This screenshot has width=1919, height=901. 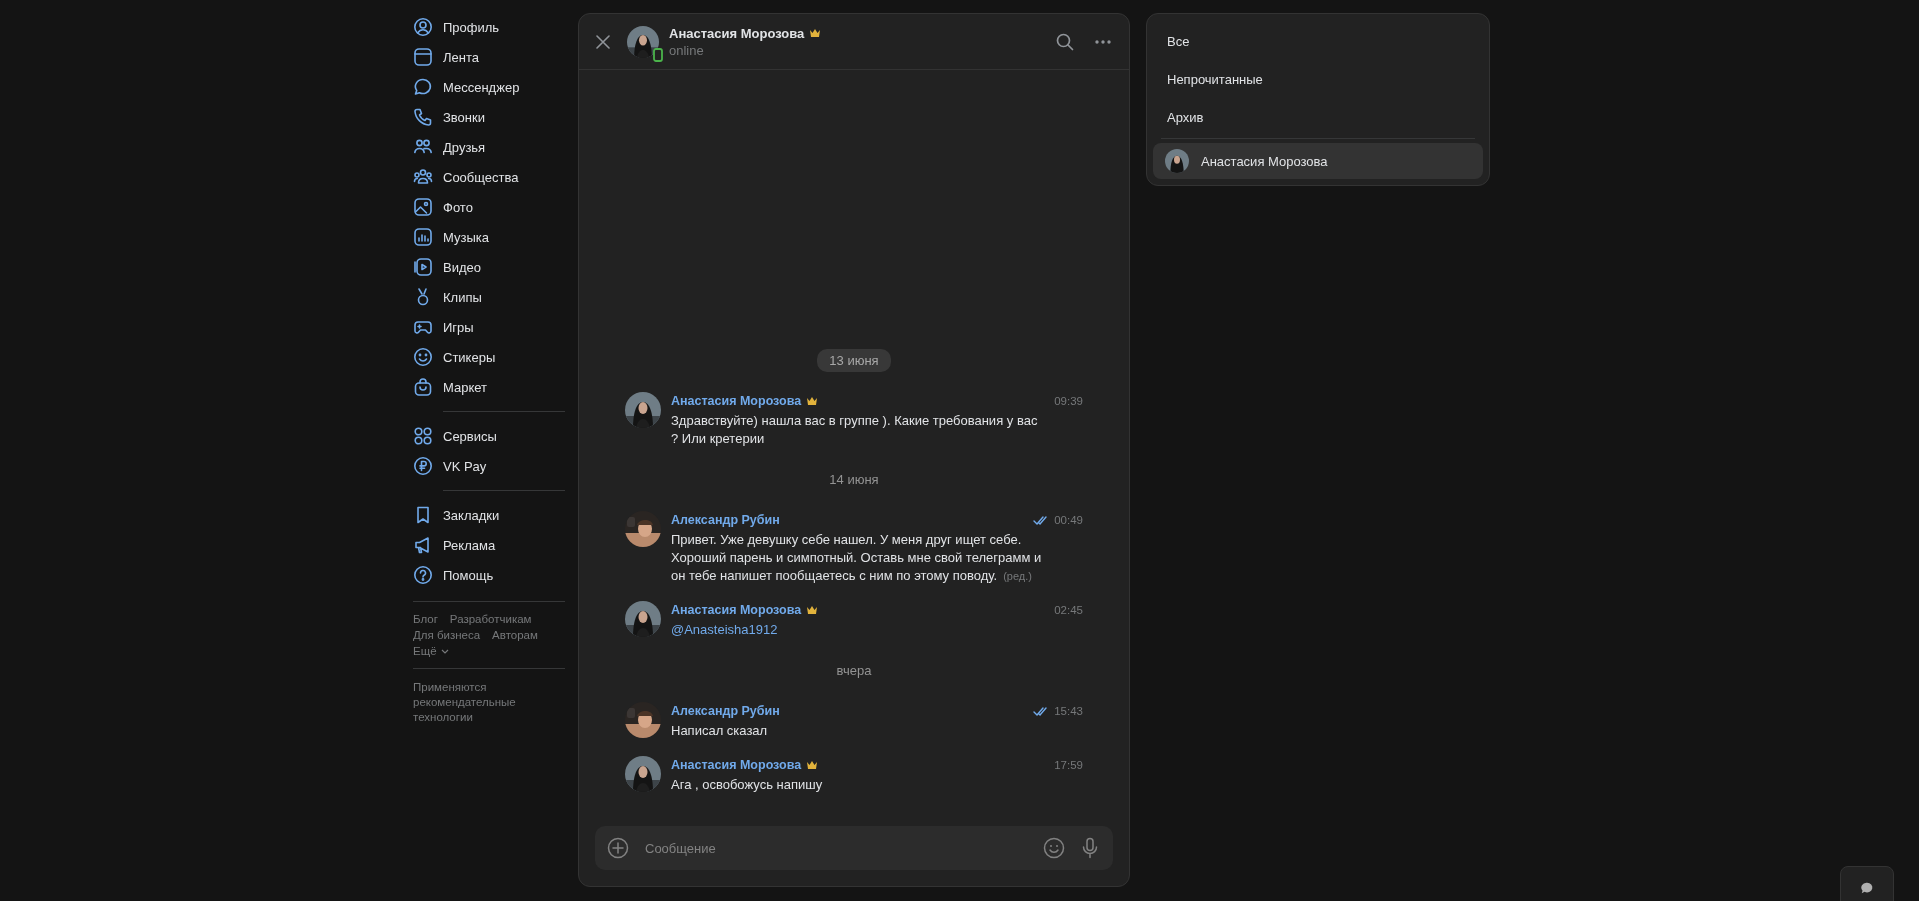 I want to click on message-text: Здравствуйте) нашла вас в группе ). Какие требования у вас ? Или кретерии, so click(x=855, y=430).